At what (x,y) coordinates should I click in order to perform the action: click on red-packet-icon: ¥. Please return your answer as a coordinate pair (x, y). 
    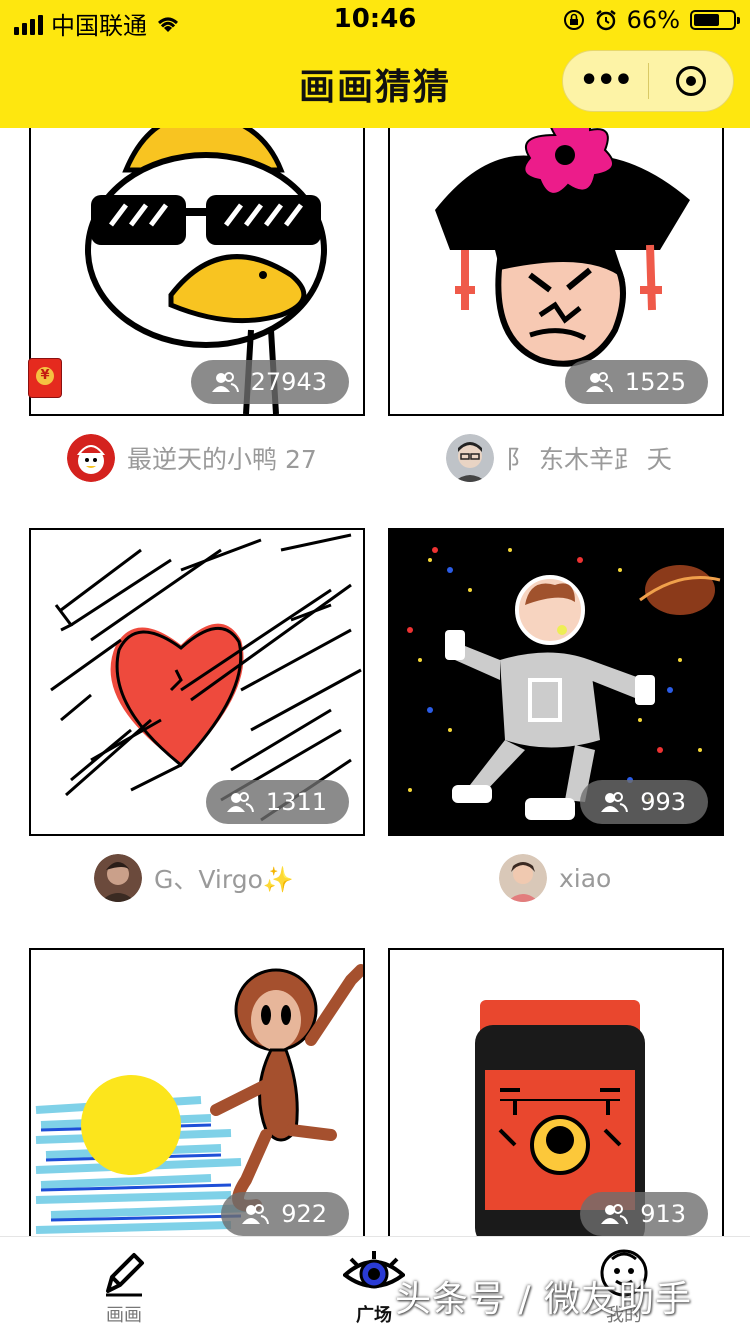
    Looking at the image, I should click on (45, 378).